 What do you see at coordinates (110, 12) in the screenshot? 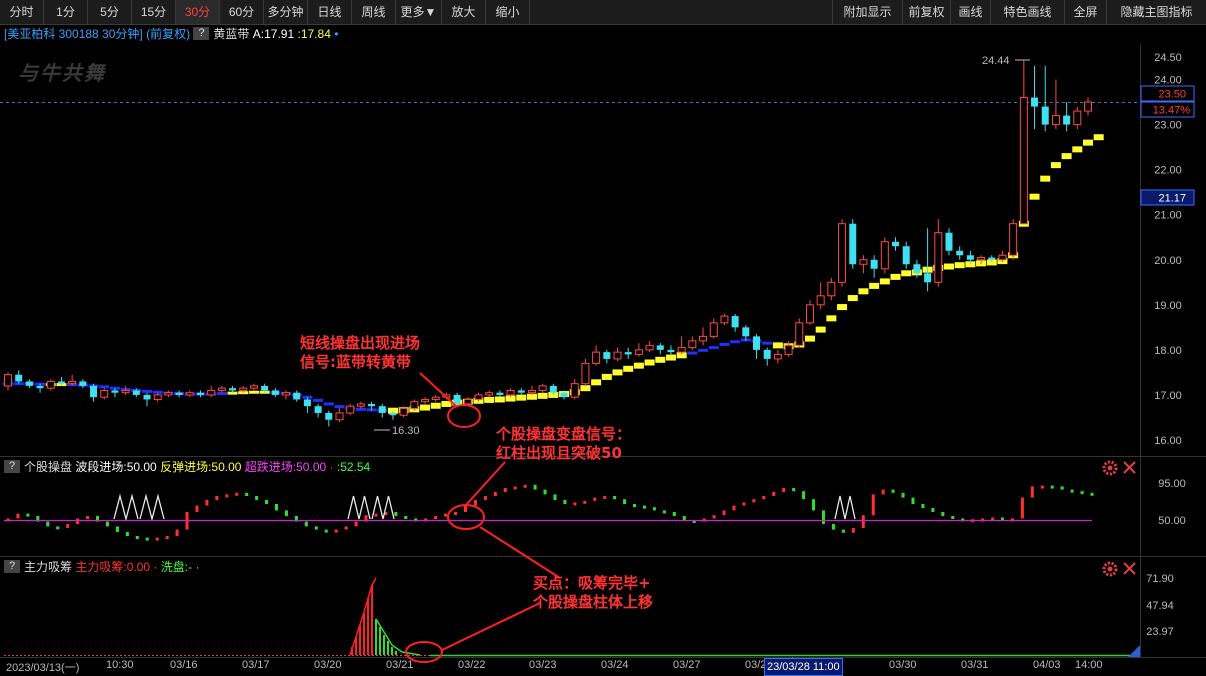
I see `tab-5min: 5分` at bounding box center [110, 12].